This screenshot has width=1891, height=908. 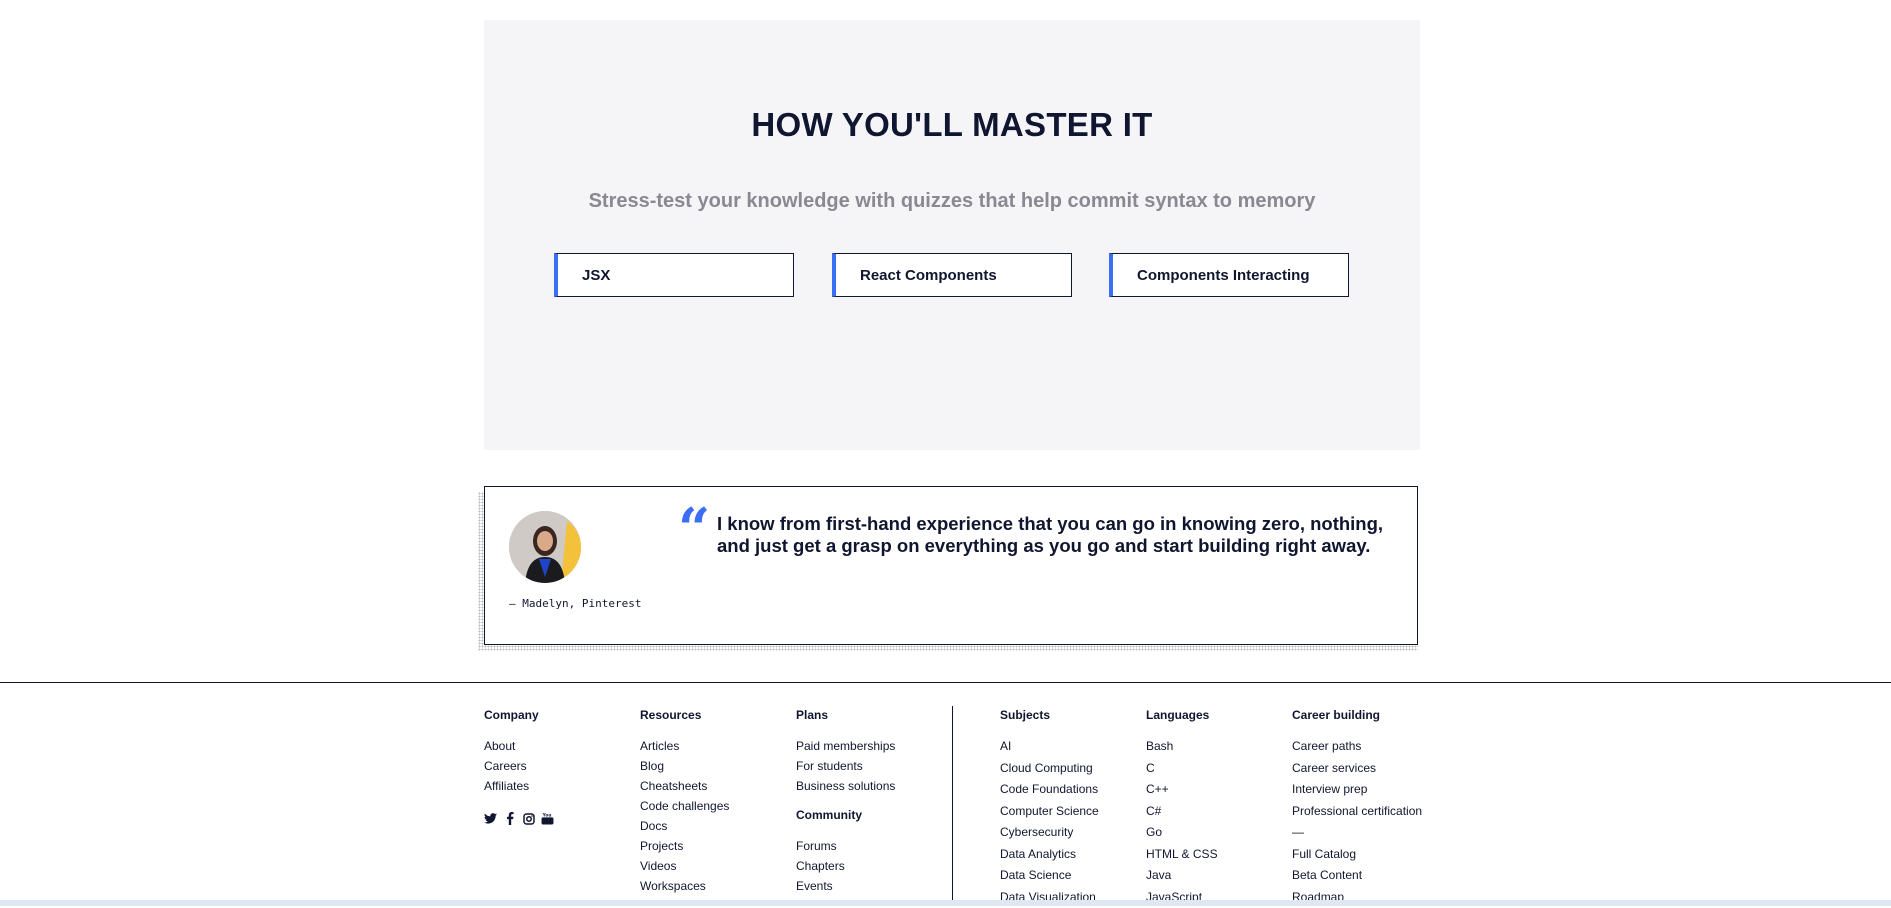 What do you see at coordinates (684, 766) in the screenshot?
I see `footer-link-blog: Blog` at bounding box center [684, 766].